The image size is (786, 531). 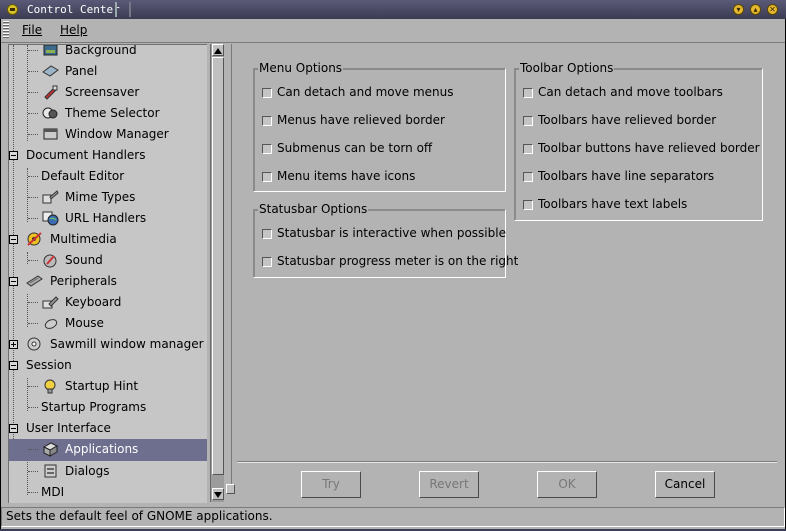 I want to click on ok-button: OK, so click(x=567, y=484).